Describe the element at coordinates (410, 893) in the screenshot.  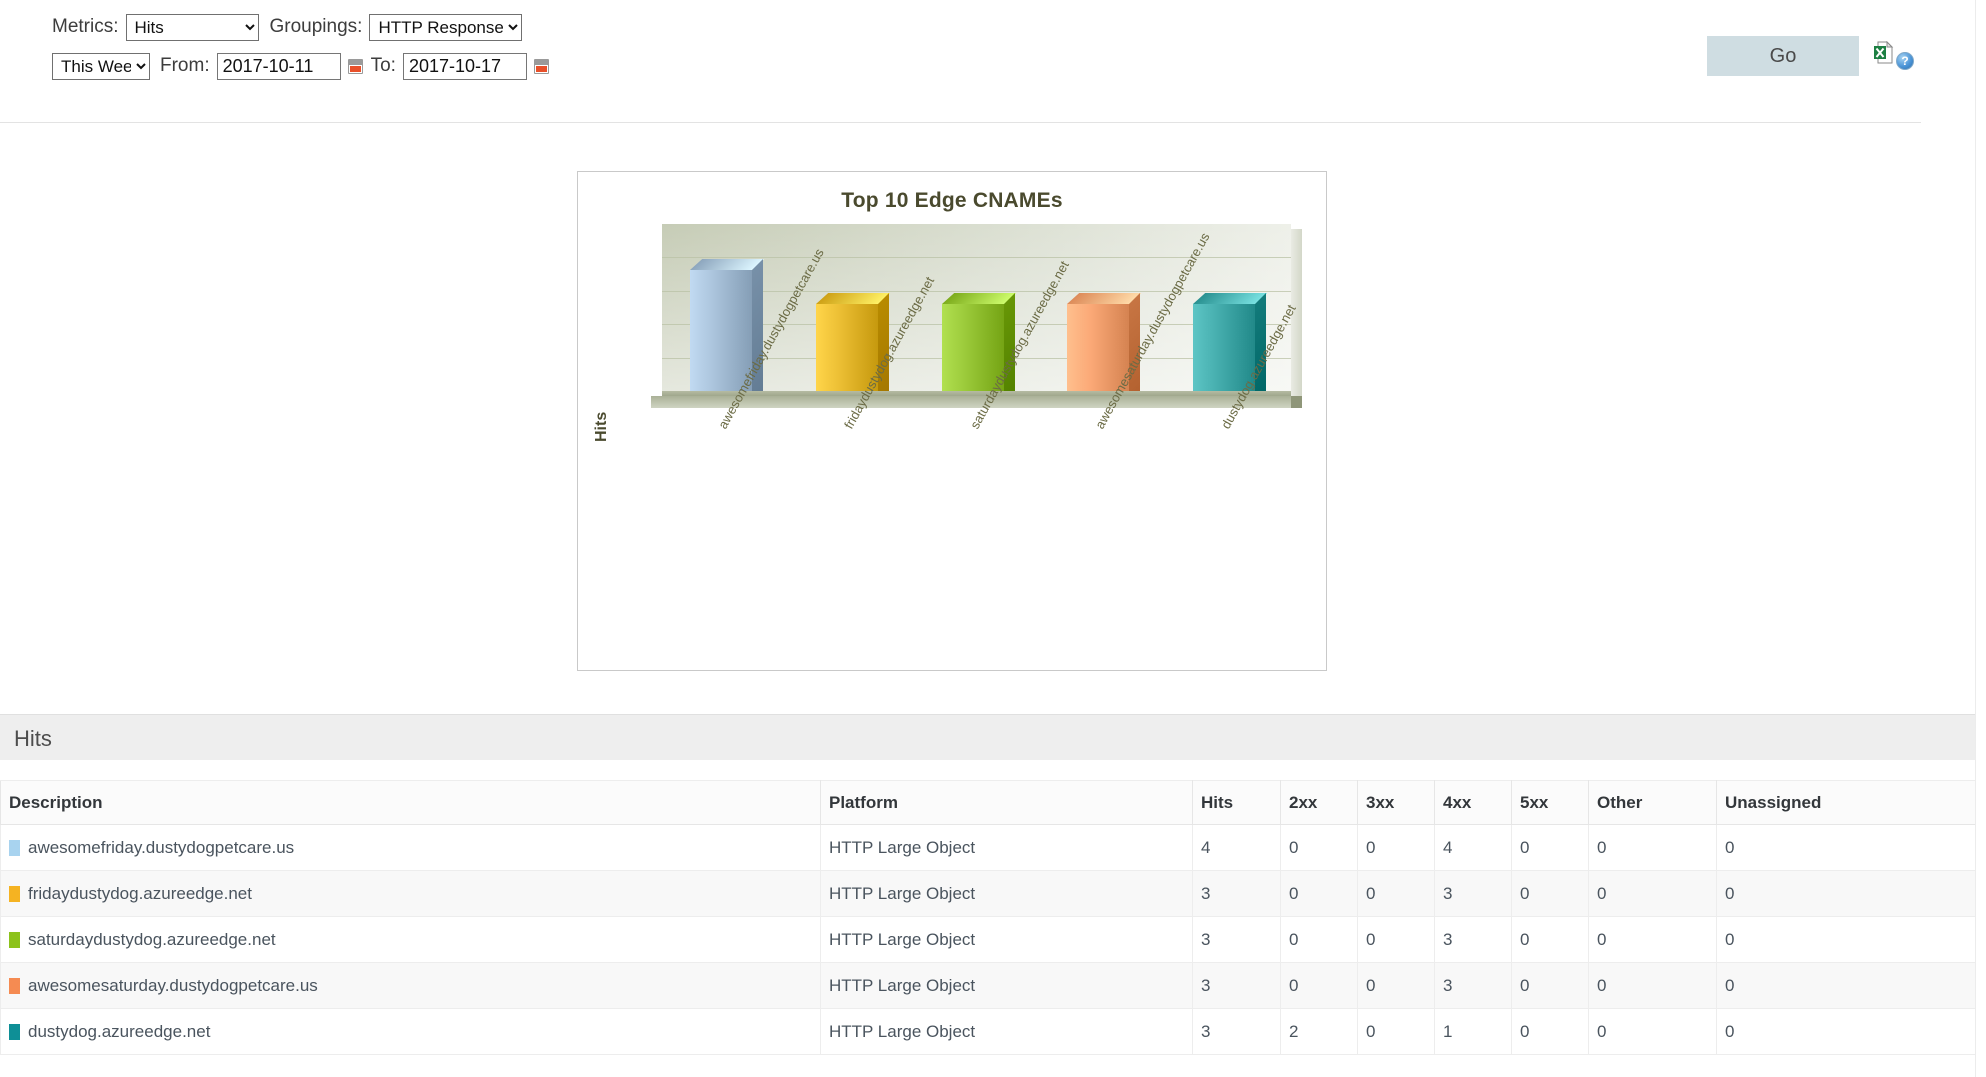
I see `cell-description: fridaydustydog.azureedge.net` at that location.